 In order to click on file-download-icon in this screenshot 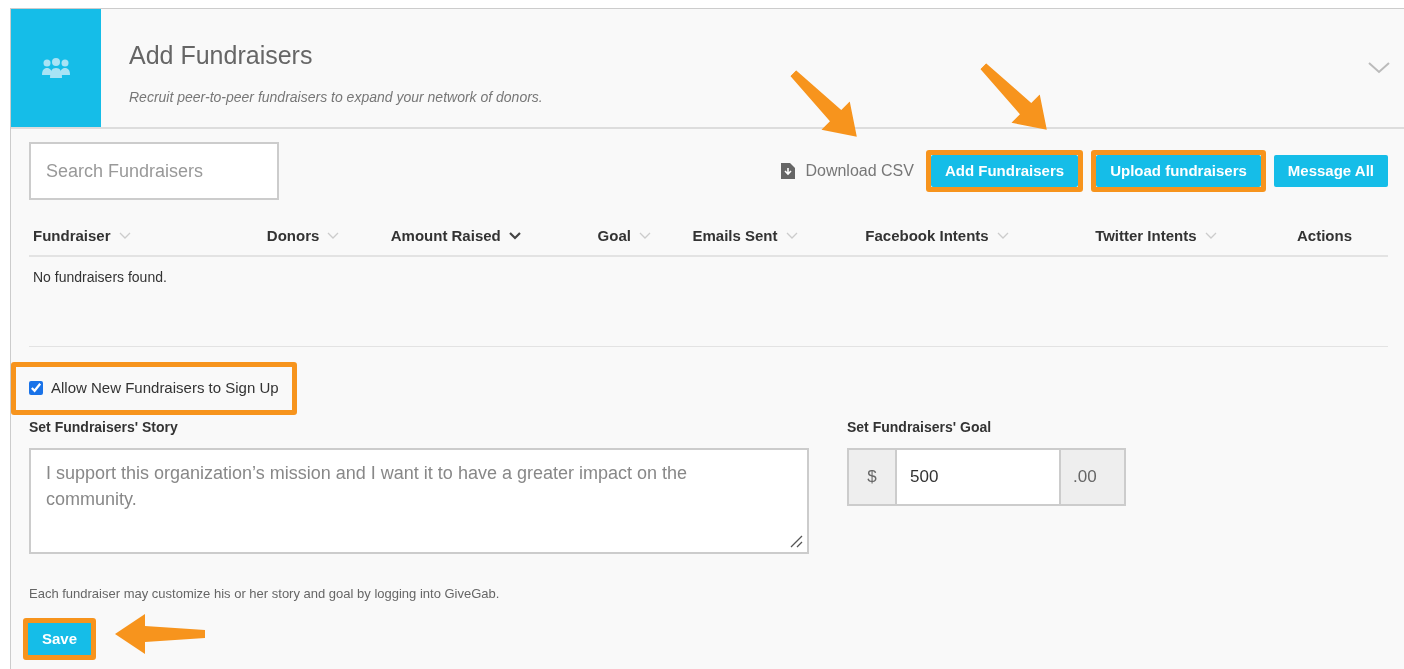, I will do `click(788, 171)`.